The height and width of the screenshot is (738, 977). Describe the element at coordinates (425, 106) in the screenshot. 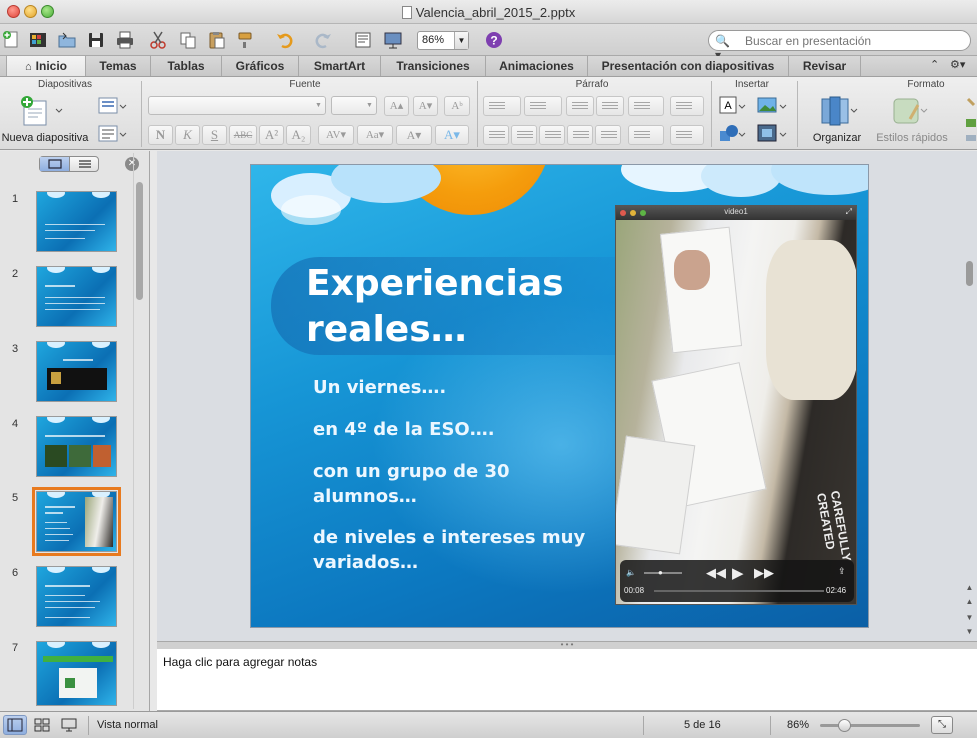

I see `decrease-font-icon: A▾` at that location.